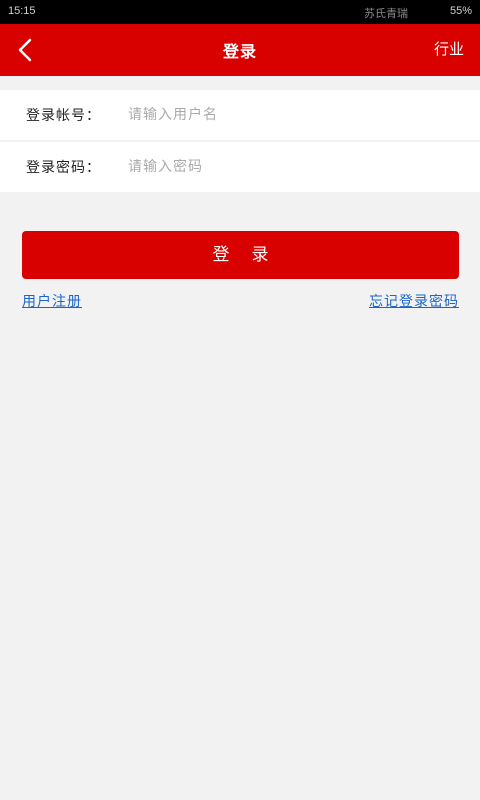 This screenshot has width=480, height=800. What do you see at coordinates (22, 11) in the screenshot?
I see `status-time: 15:15` at bounding box center [22, 11].